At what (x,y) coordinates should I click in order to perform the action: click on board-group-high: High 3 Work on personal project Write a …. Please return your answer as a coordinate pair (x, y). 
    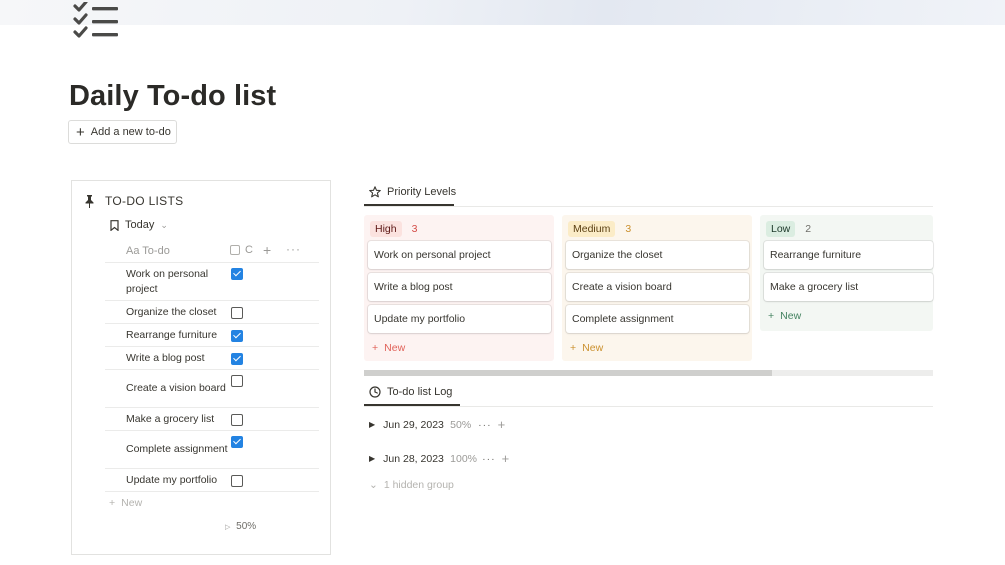
    Looking at the image, I should click on (459, 288).